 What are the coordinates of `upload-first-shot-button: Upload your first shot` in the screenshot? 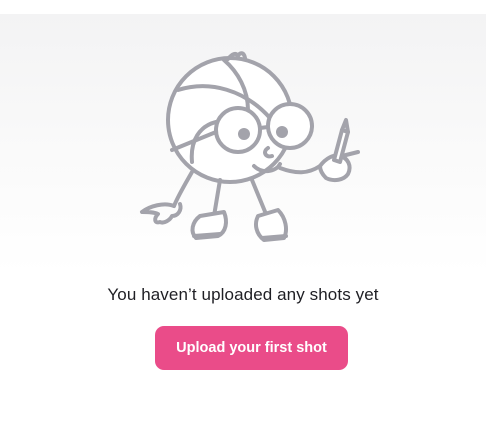 It's located at (251, 348).